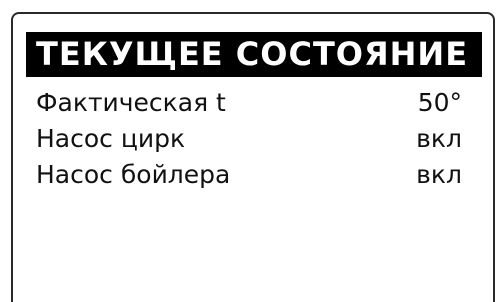  I want to click on status-value: 50°, so click(439, 102).